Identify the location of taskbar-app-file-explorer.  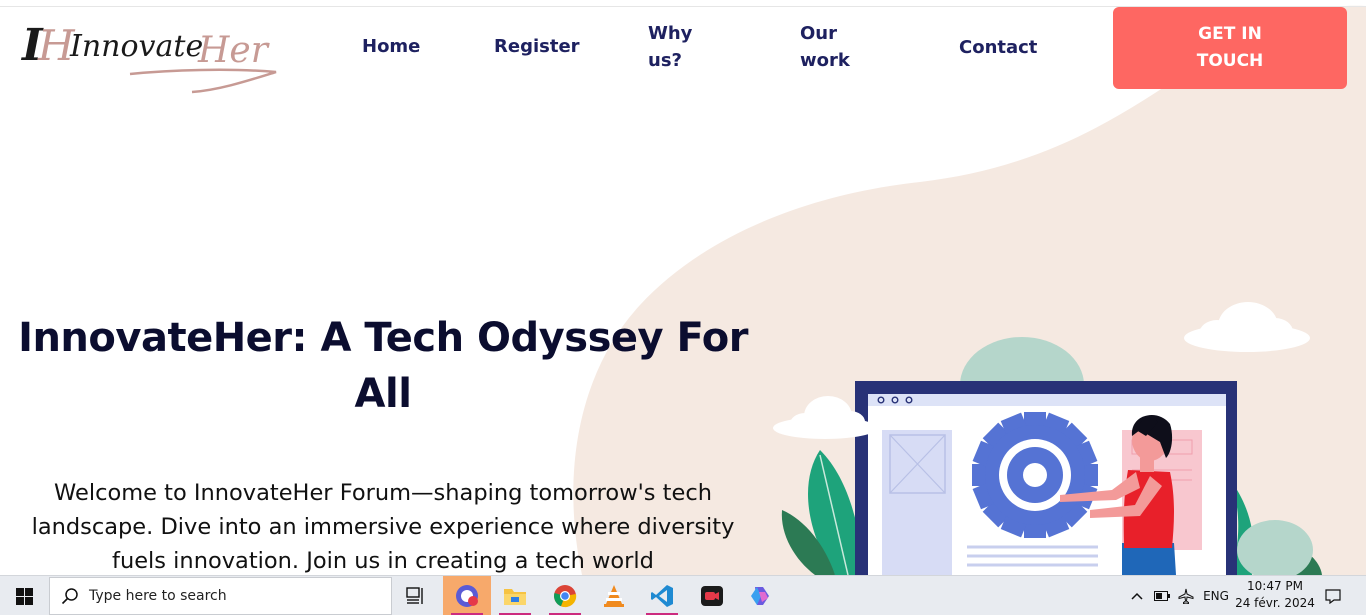
(515, 595).